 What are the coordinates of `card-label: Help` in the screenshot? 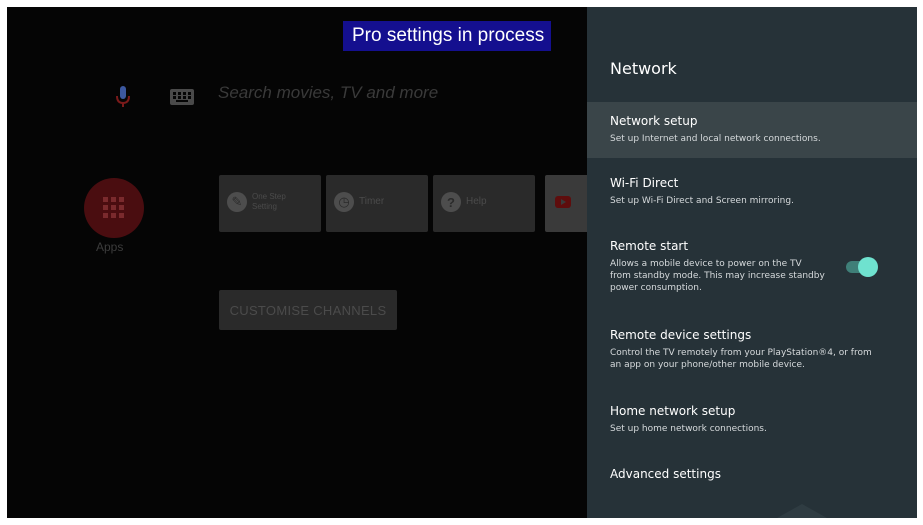 It's located at (476, 201).